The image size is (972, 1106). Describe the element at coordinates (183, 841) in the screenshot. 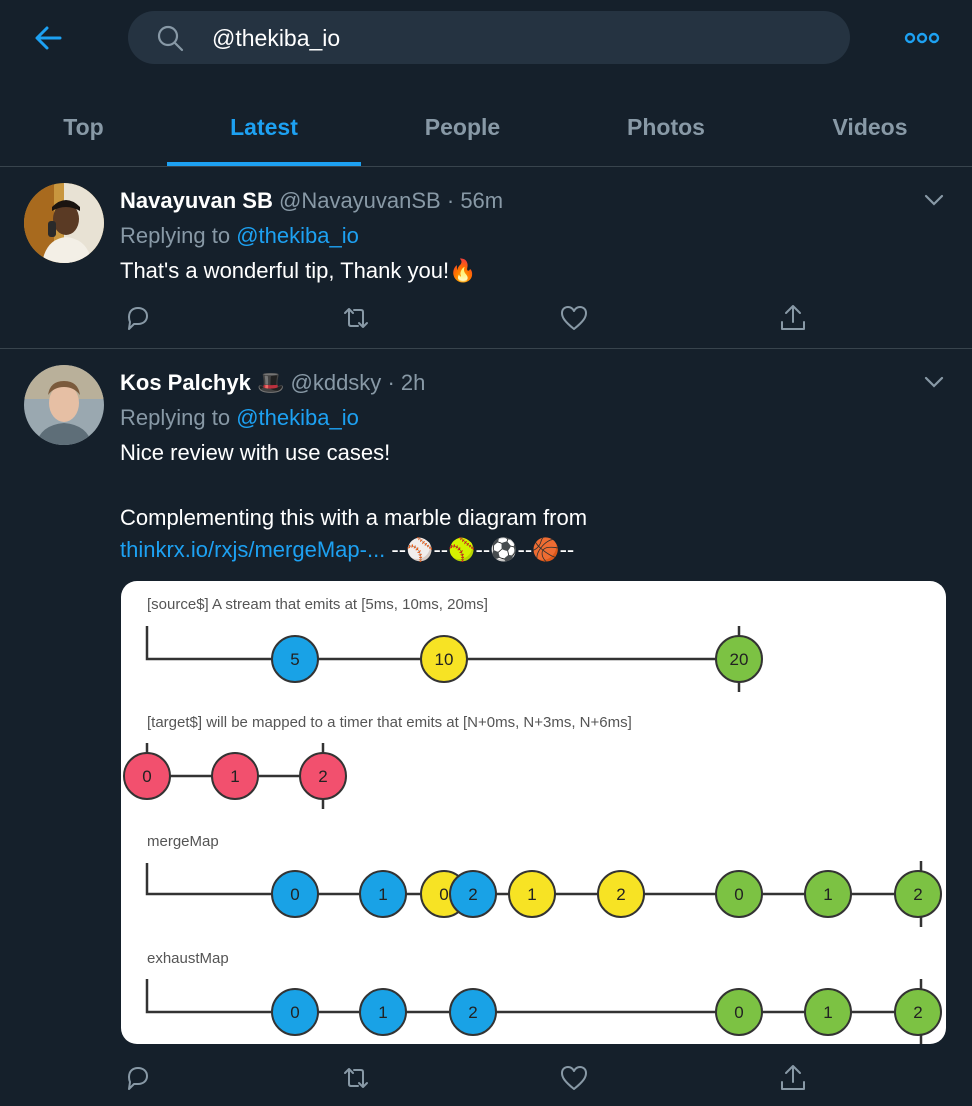

I see `row-label: mergeMap` at that location.